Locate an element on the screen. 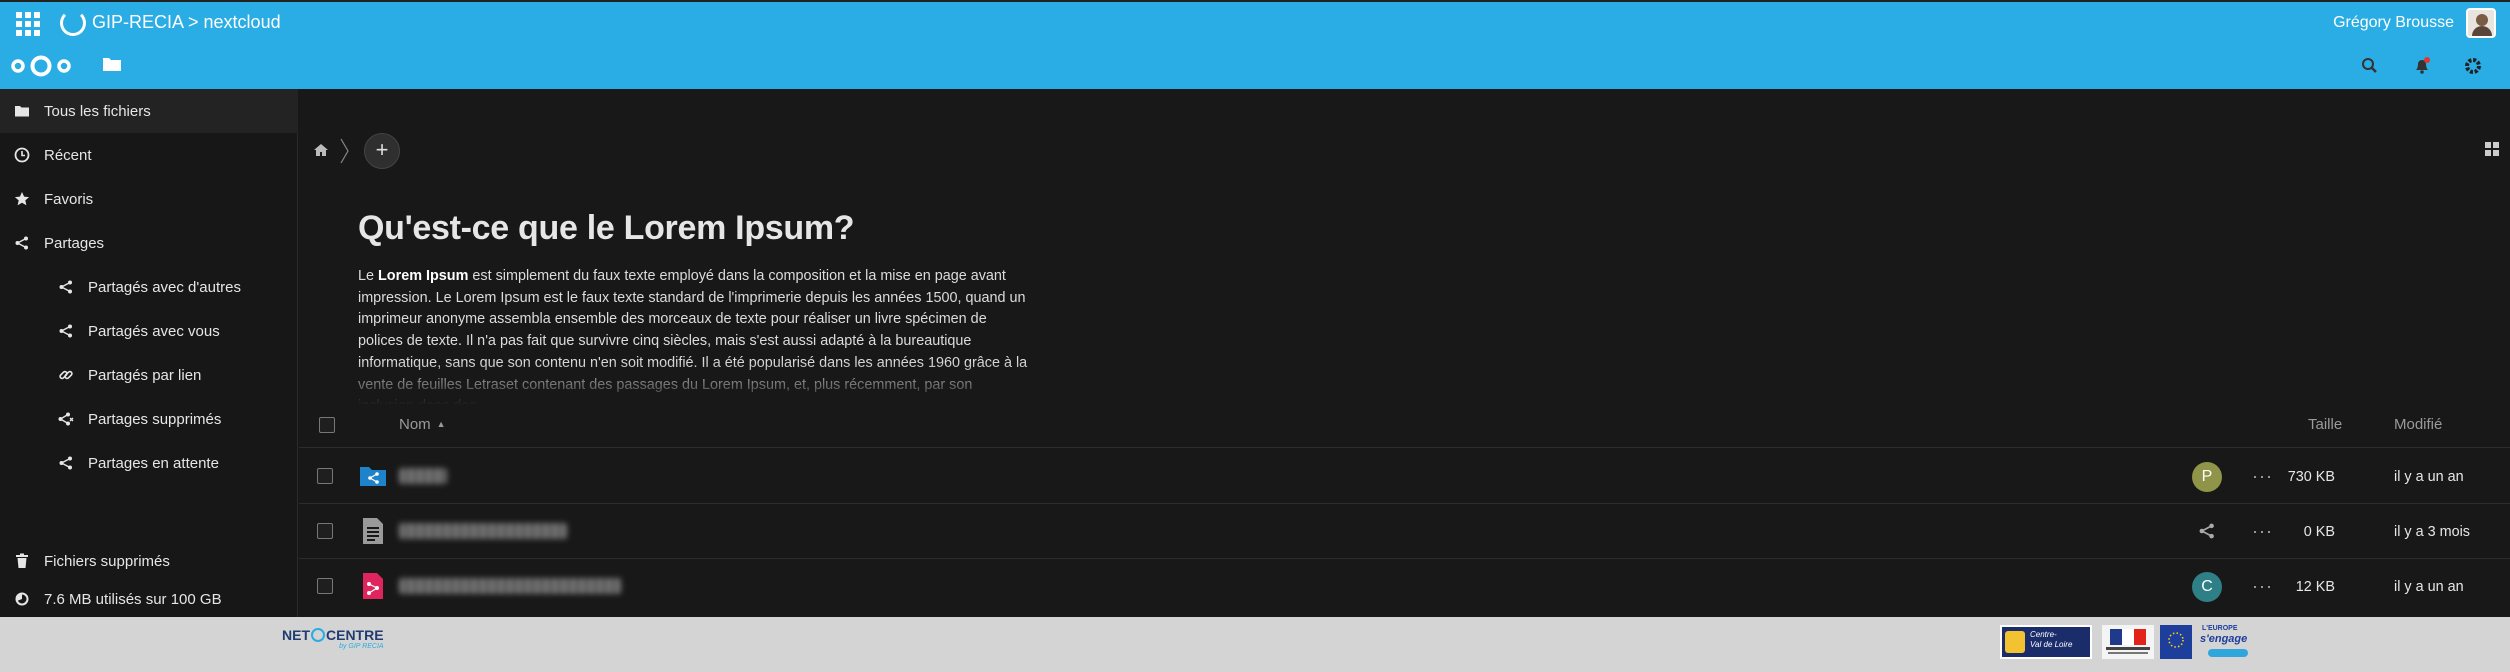 Image resolution: width=2510 pixels, height=672 pixels. sidebar-item-label: Partagés avec d'autres is located at coordinates (164, 287).